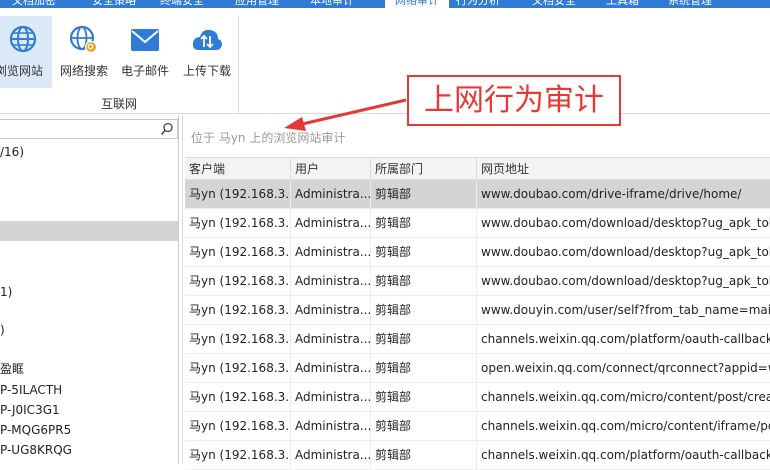  What do you see at coordinates (21, 71) in the screenshot?
I see `browse-website-label: 浏览网站` at bounding box center [21, 71].